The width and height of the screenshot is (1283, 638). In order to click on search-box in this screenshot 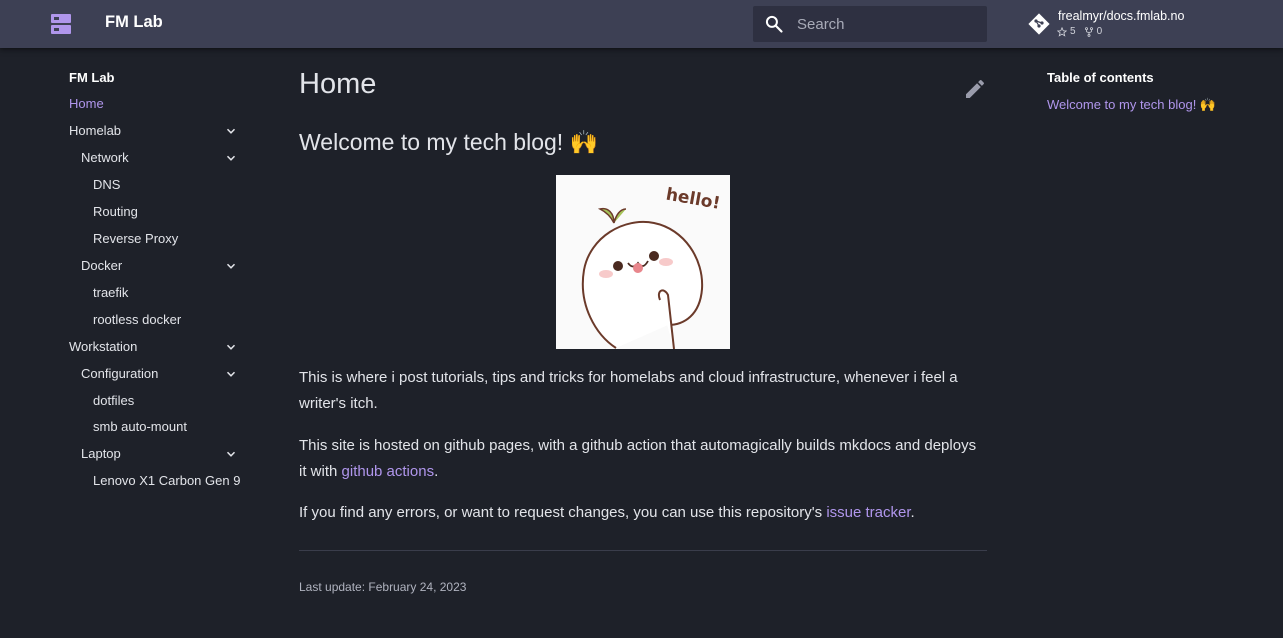, I will do `click(870, 24)`.